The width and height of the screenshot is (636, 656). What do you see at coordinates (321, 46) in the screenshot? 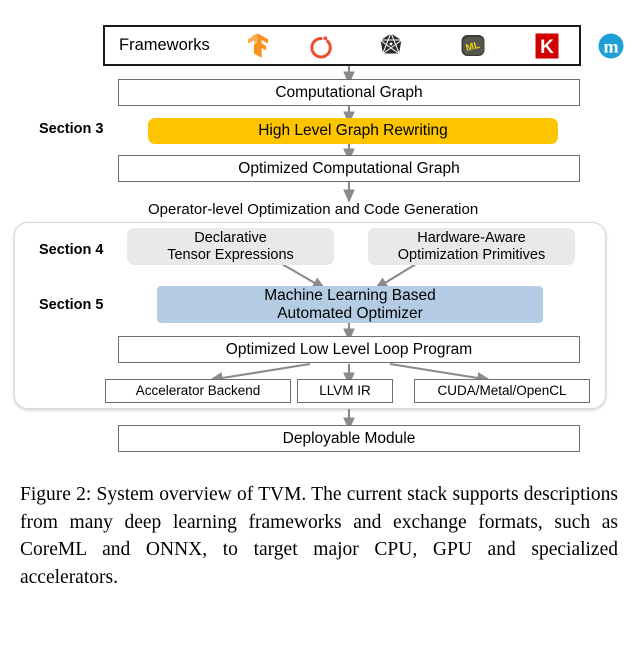
I see `pytorch-logo` at bounding box center [321, 46].